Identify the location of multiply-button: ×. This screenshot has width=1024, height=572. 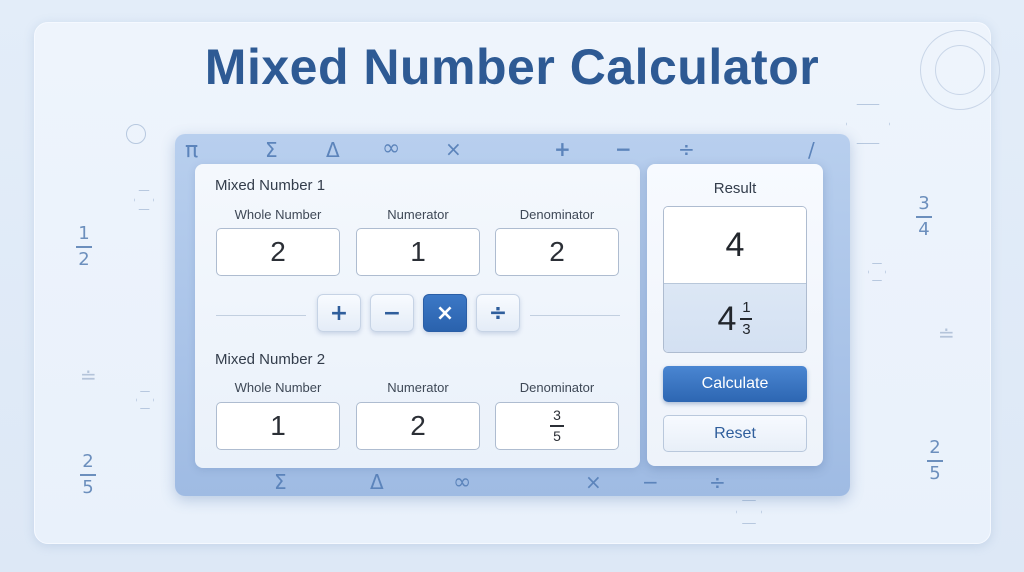
(445, 313).